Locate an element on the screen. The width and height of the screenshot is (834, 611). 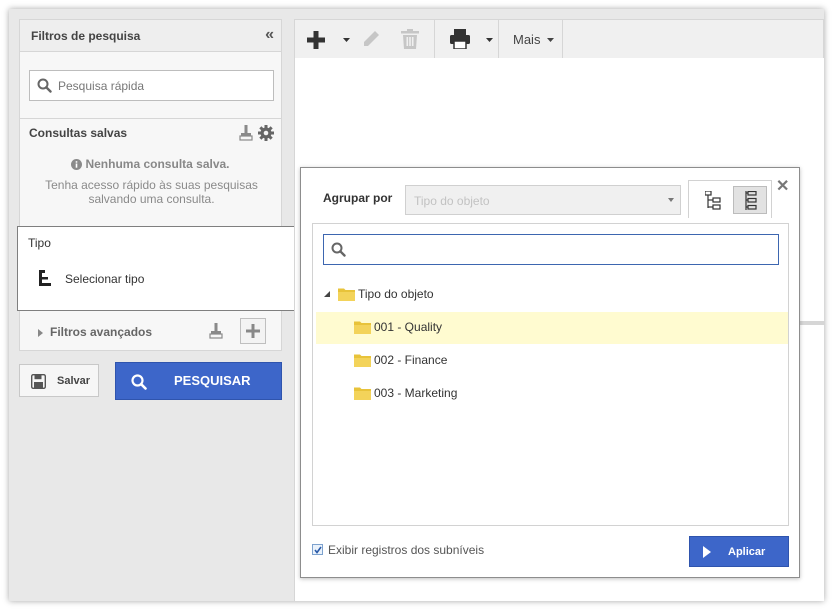
saved-queries-label: Consultas salvas is located at coordinates (78, 133).